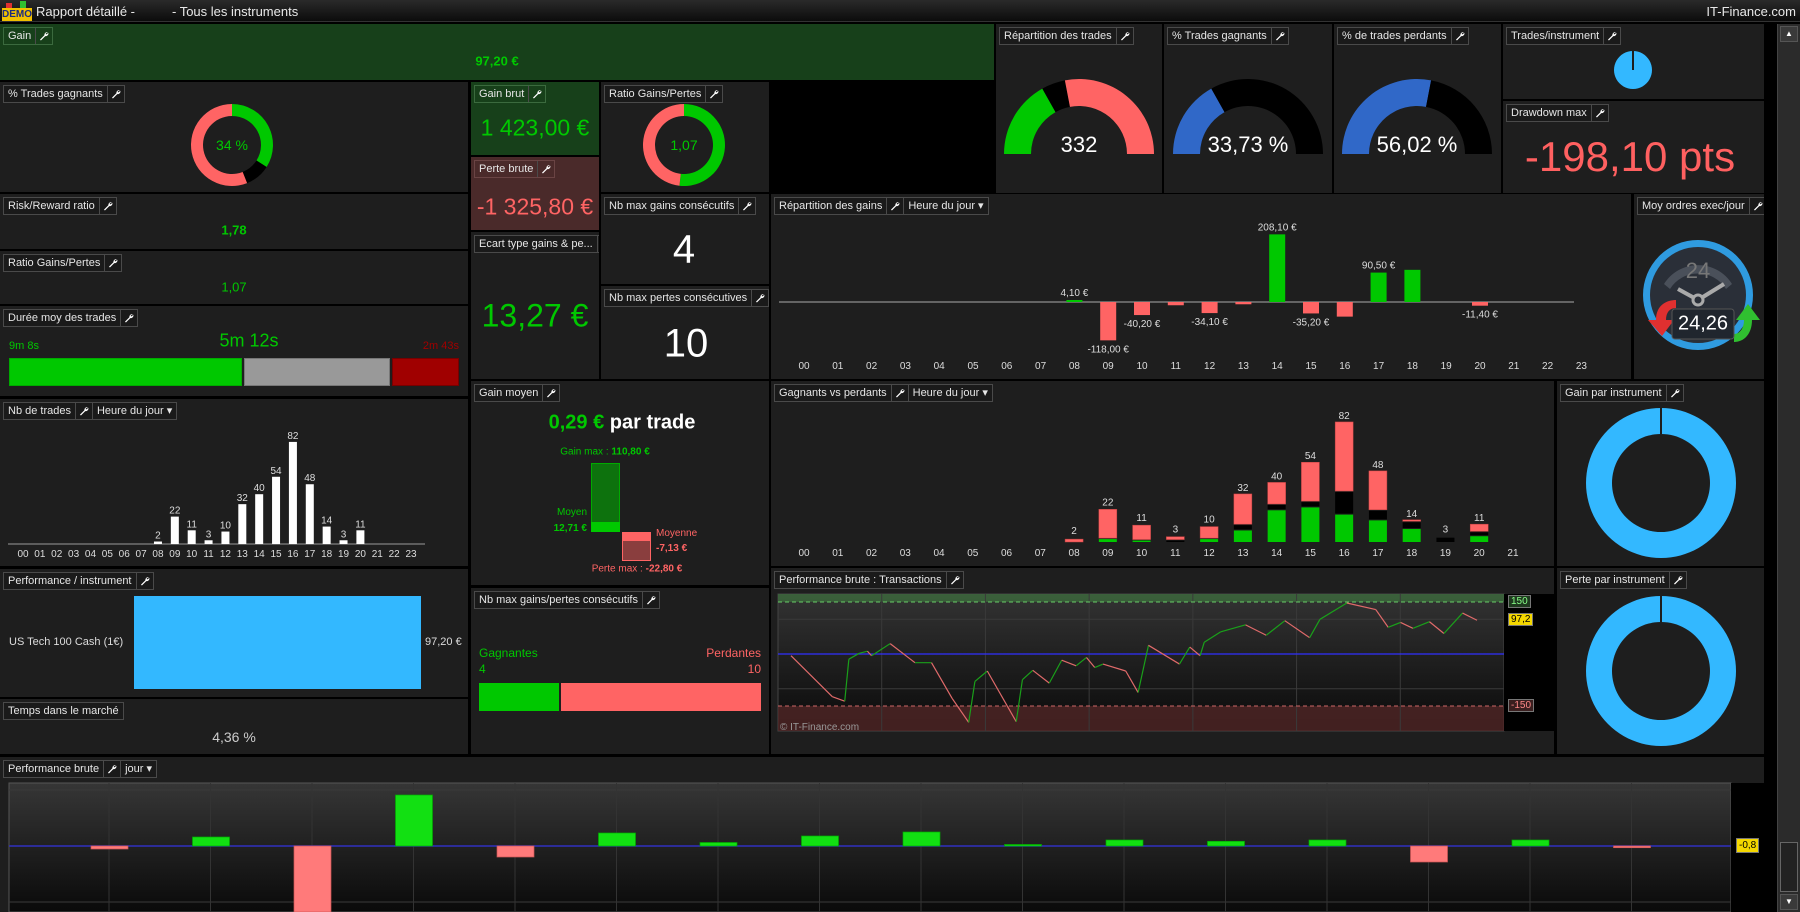 Image resolution: width=1800 pixels, height=912 pixels. Describe the element at coordinates (939, 553) in the screenshot. I see `x-tick-label: 04` at that location.